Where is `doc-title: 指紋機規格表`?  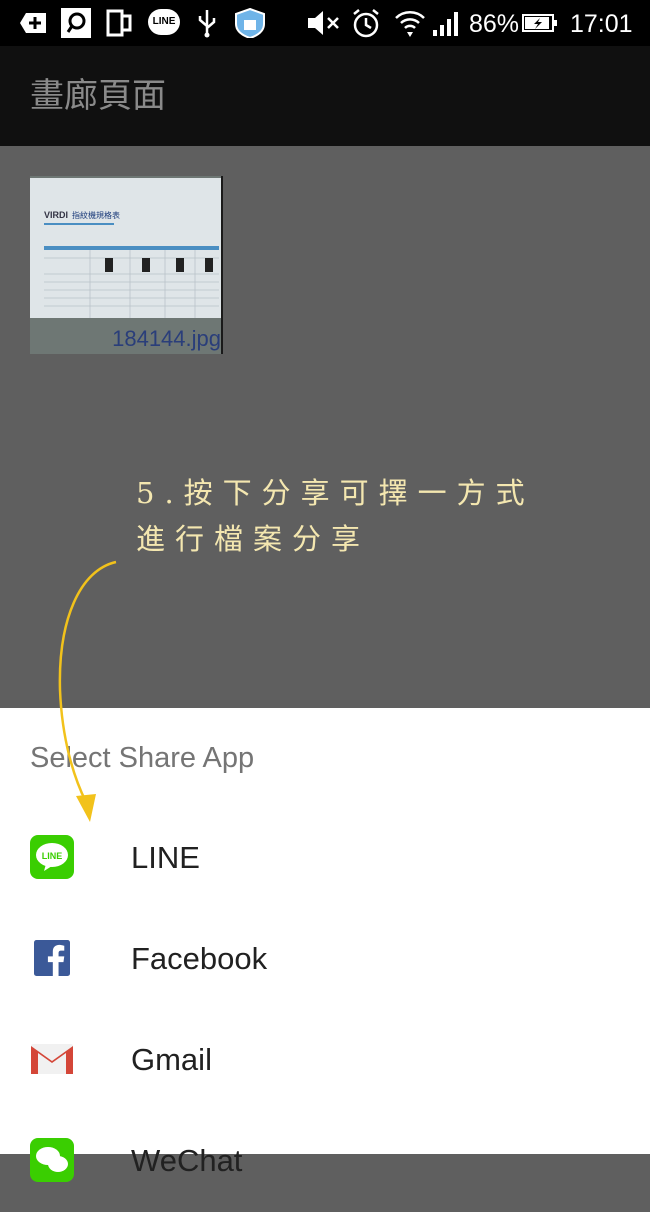
doc-title: 指紋機規格表 is located at coordinates (96, 215).